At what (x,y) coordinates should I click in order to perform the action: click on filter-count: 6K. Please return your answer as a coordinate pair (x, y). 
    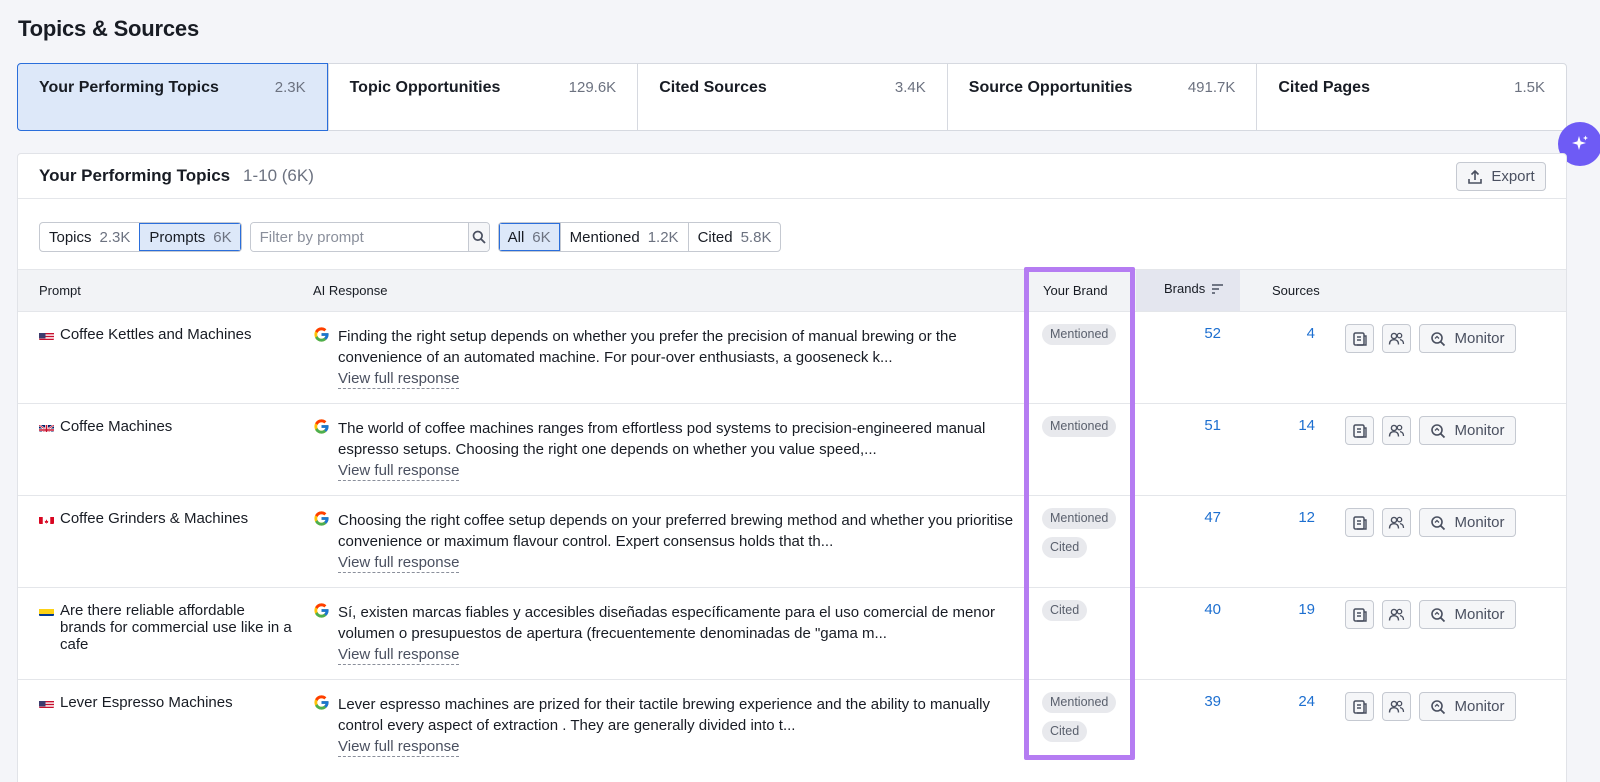
    Looking at the image, I should click on (541, 237).